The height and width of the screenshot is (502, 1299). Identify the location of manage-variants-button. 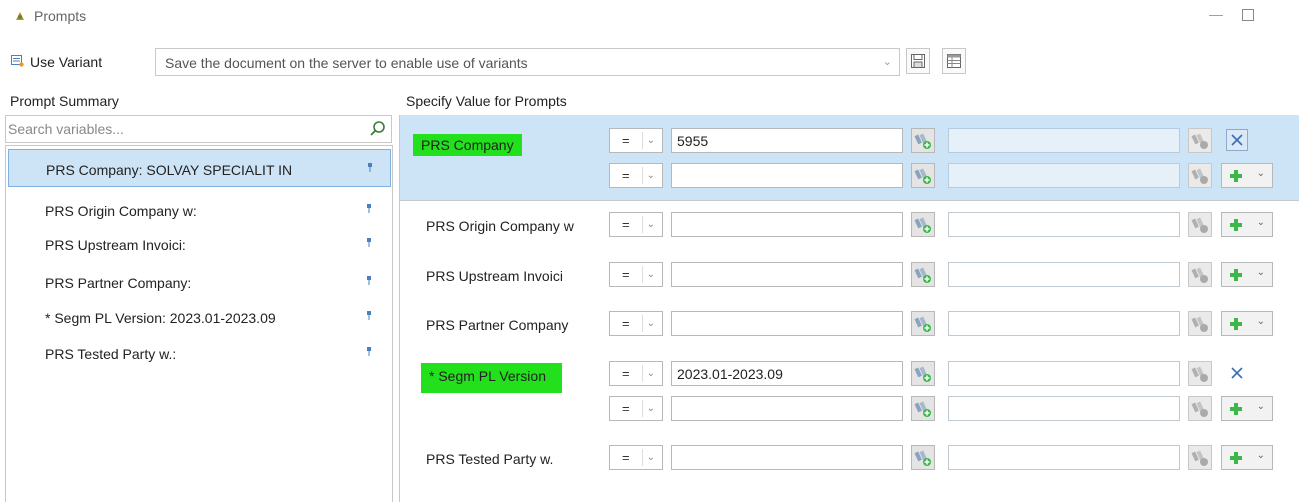
(954, 61).